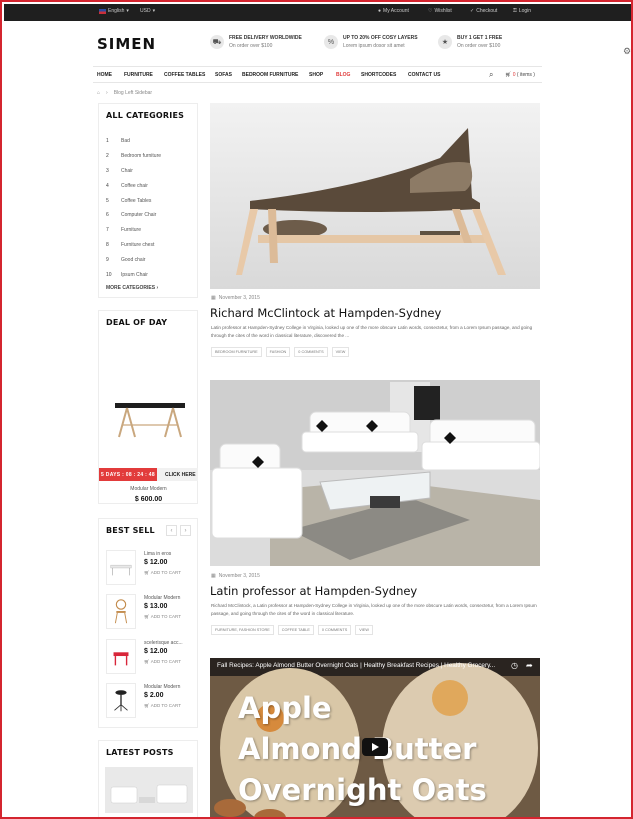 The height and width of the screenshot is (819, 633). I want to click on category-label: Coffee Tables, so click(136, 201).